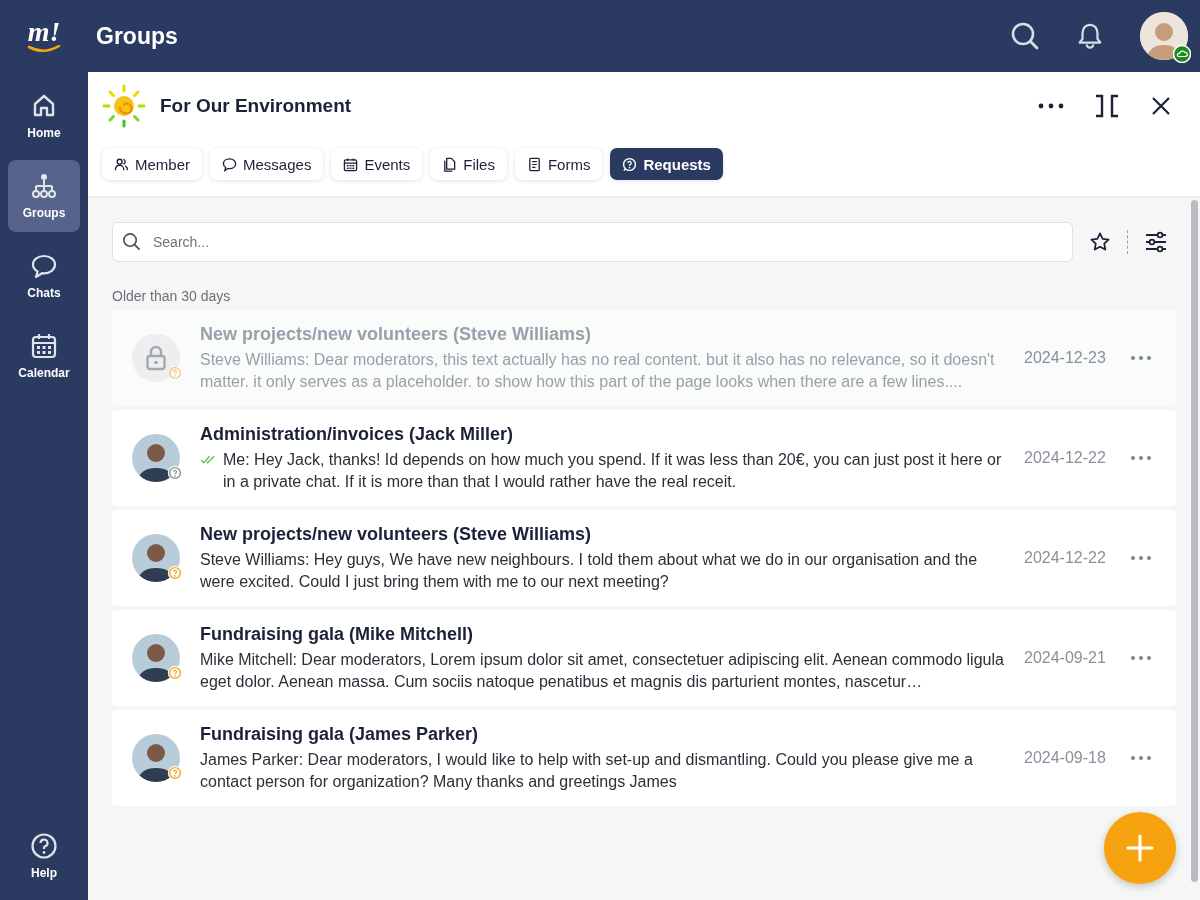  What do you see at coordinates (558, 164) in the screenshot?
I see `tab: Forms` at bounding box center [558, 164].